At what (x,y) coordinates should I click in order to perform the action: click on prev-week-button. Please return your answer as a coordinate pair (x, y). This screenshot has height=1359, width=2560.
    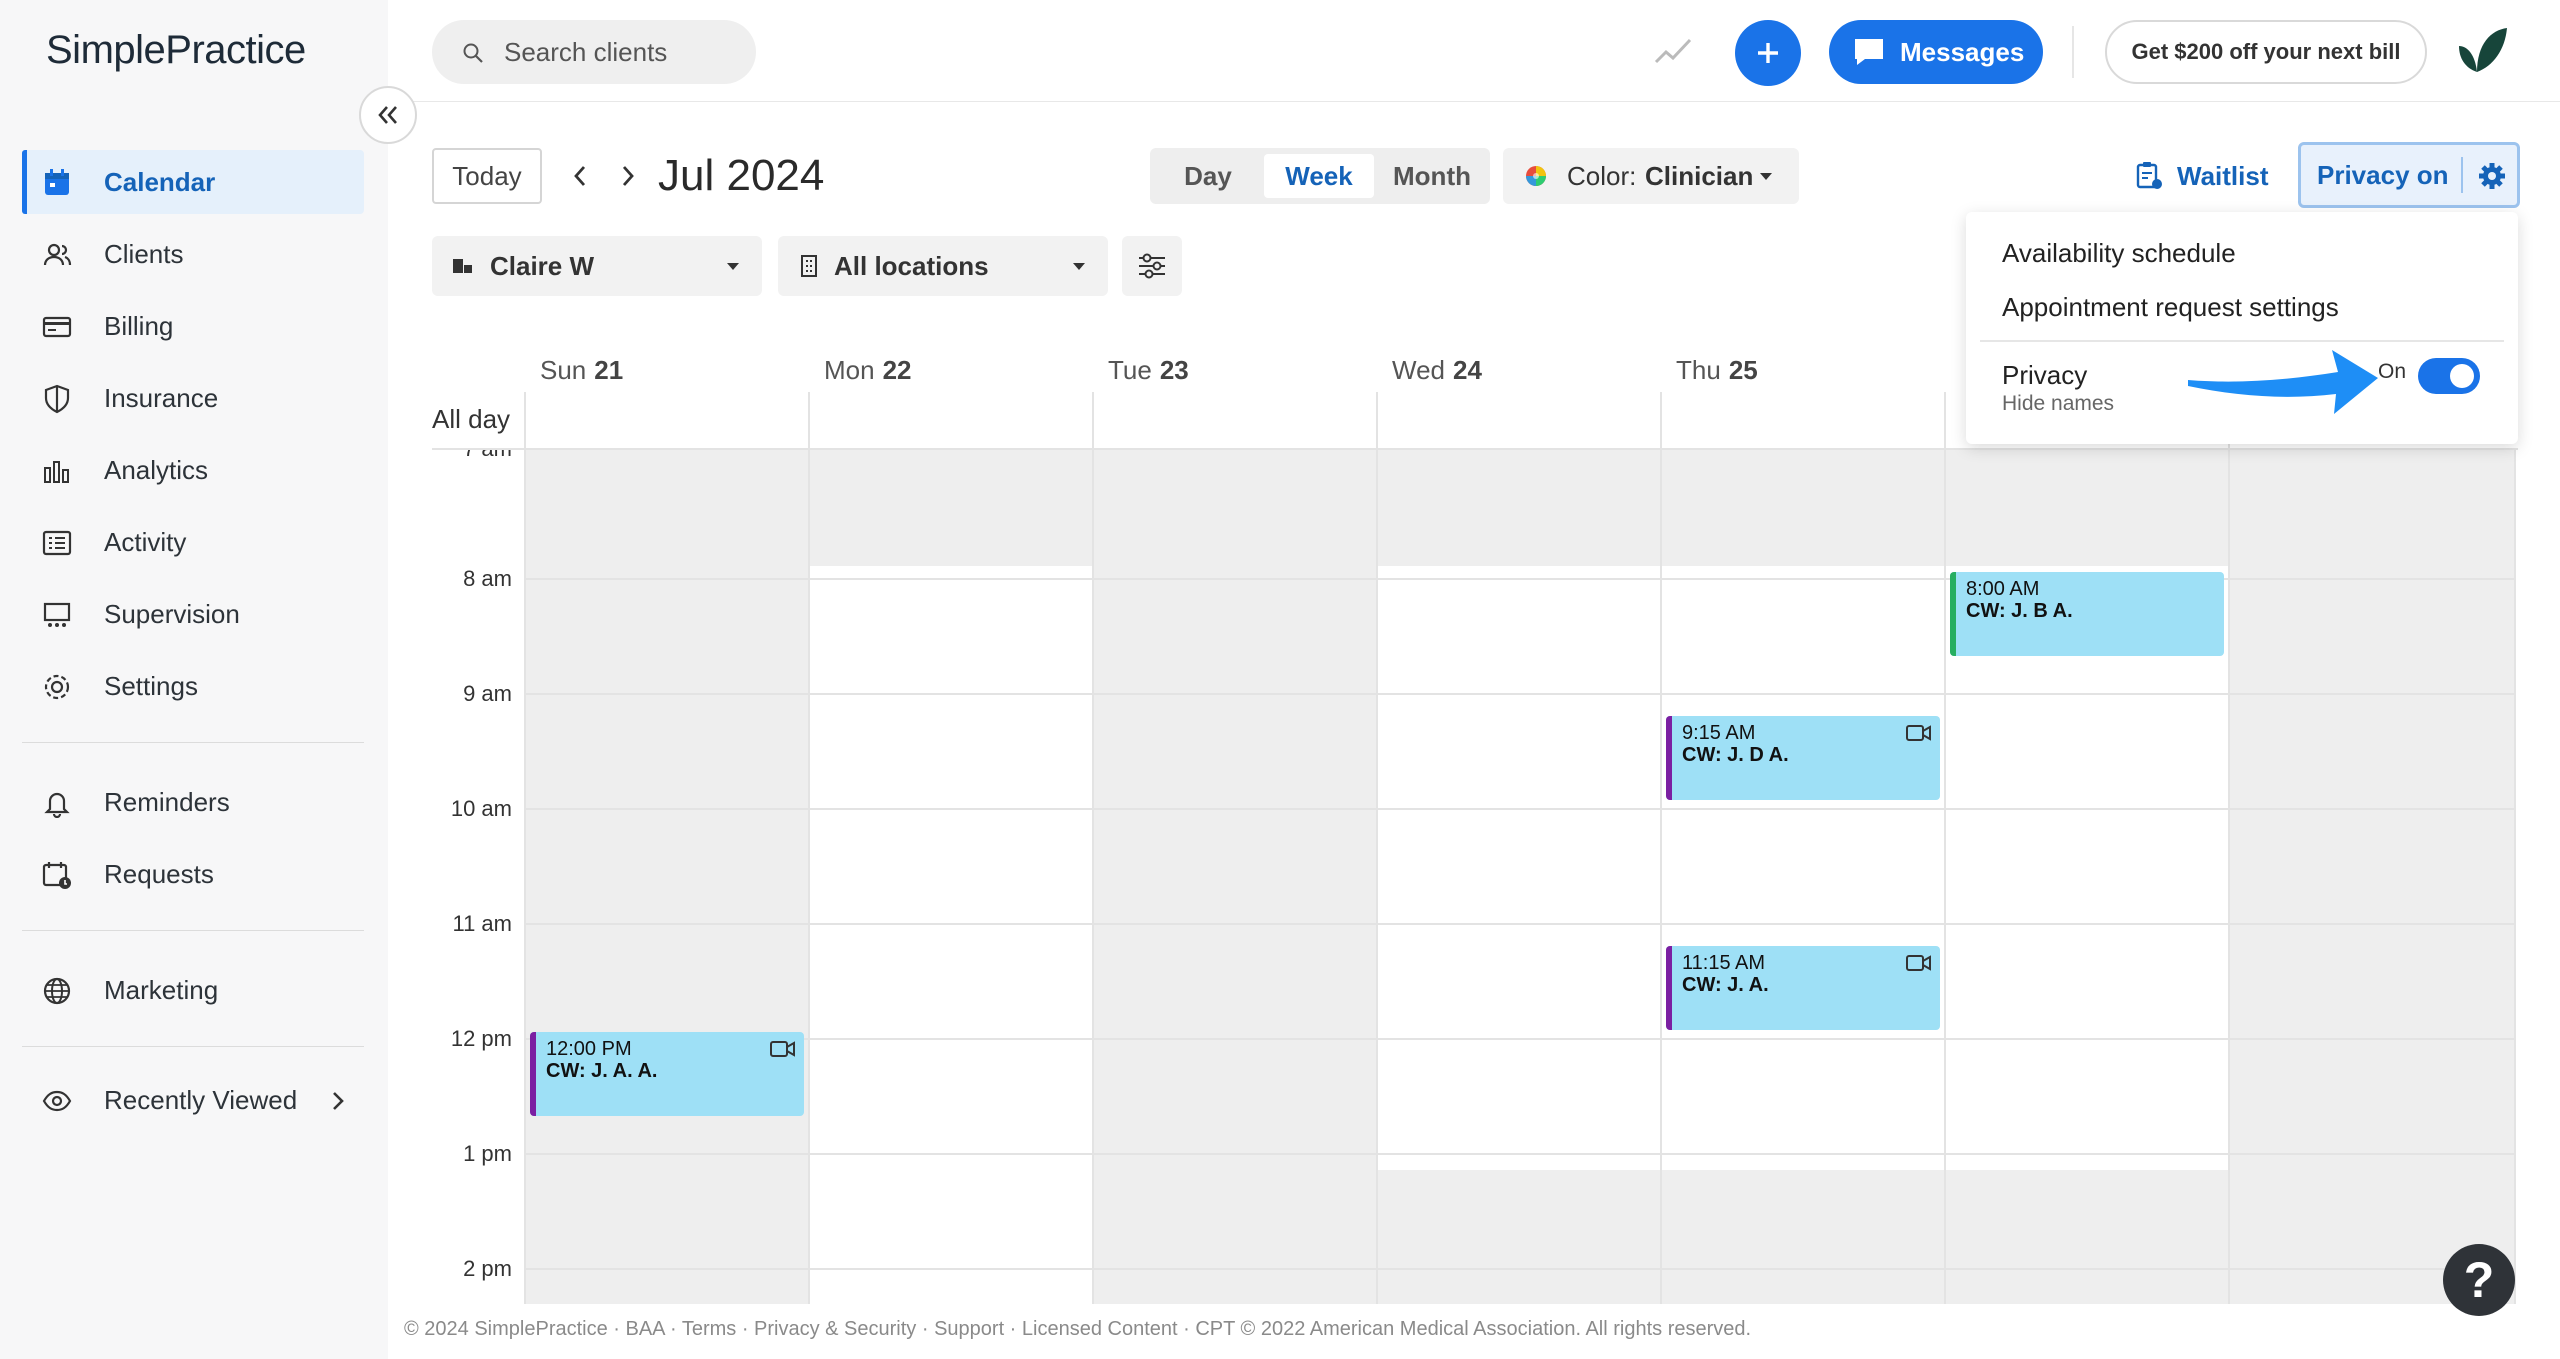
    Looking at the image, I should click on (580, 176).